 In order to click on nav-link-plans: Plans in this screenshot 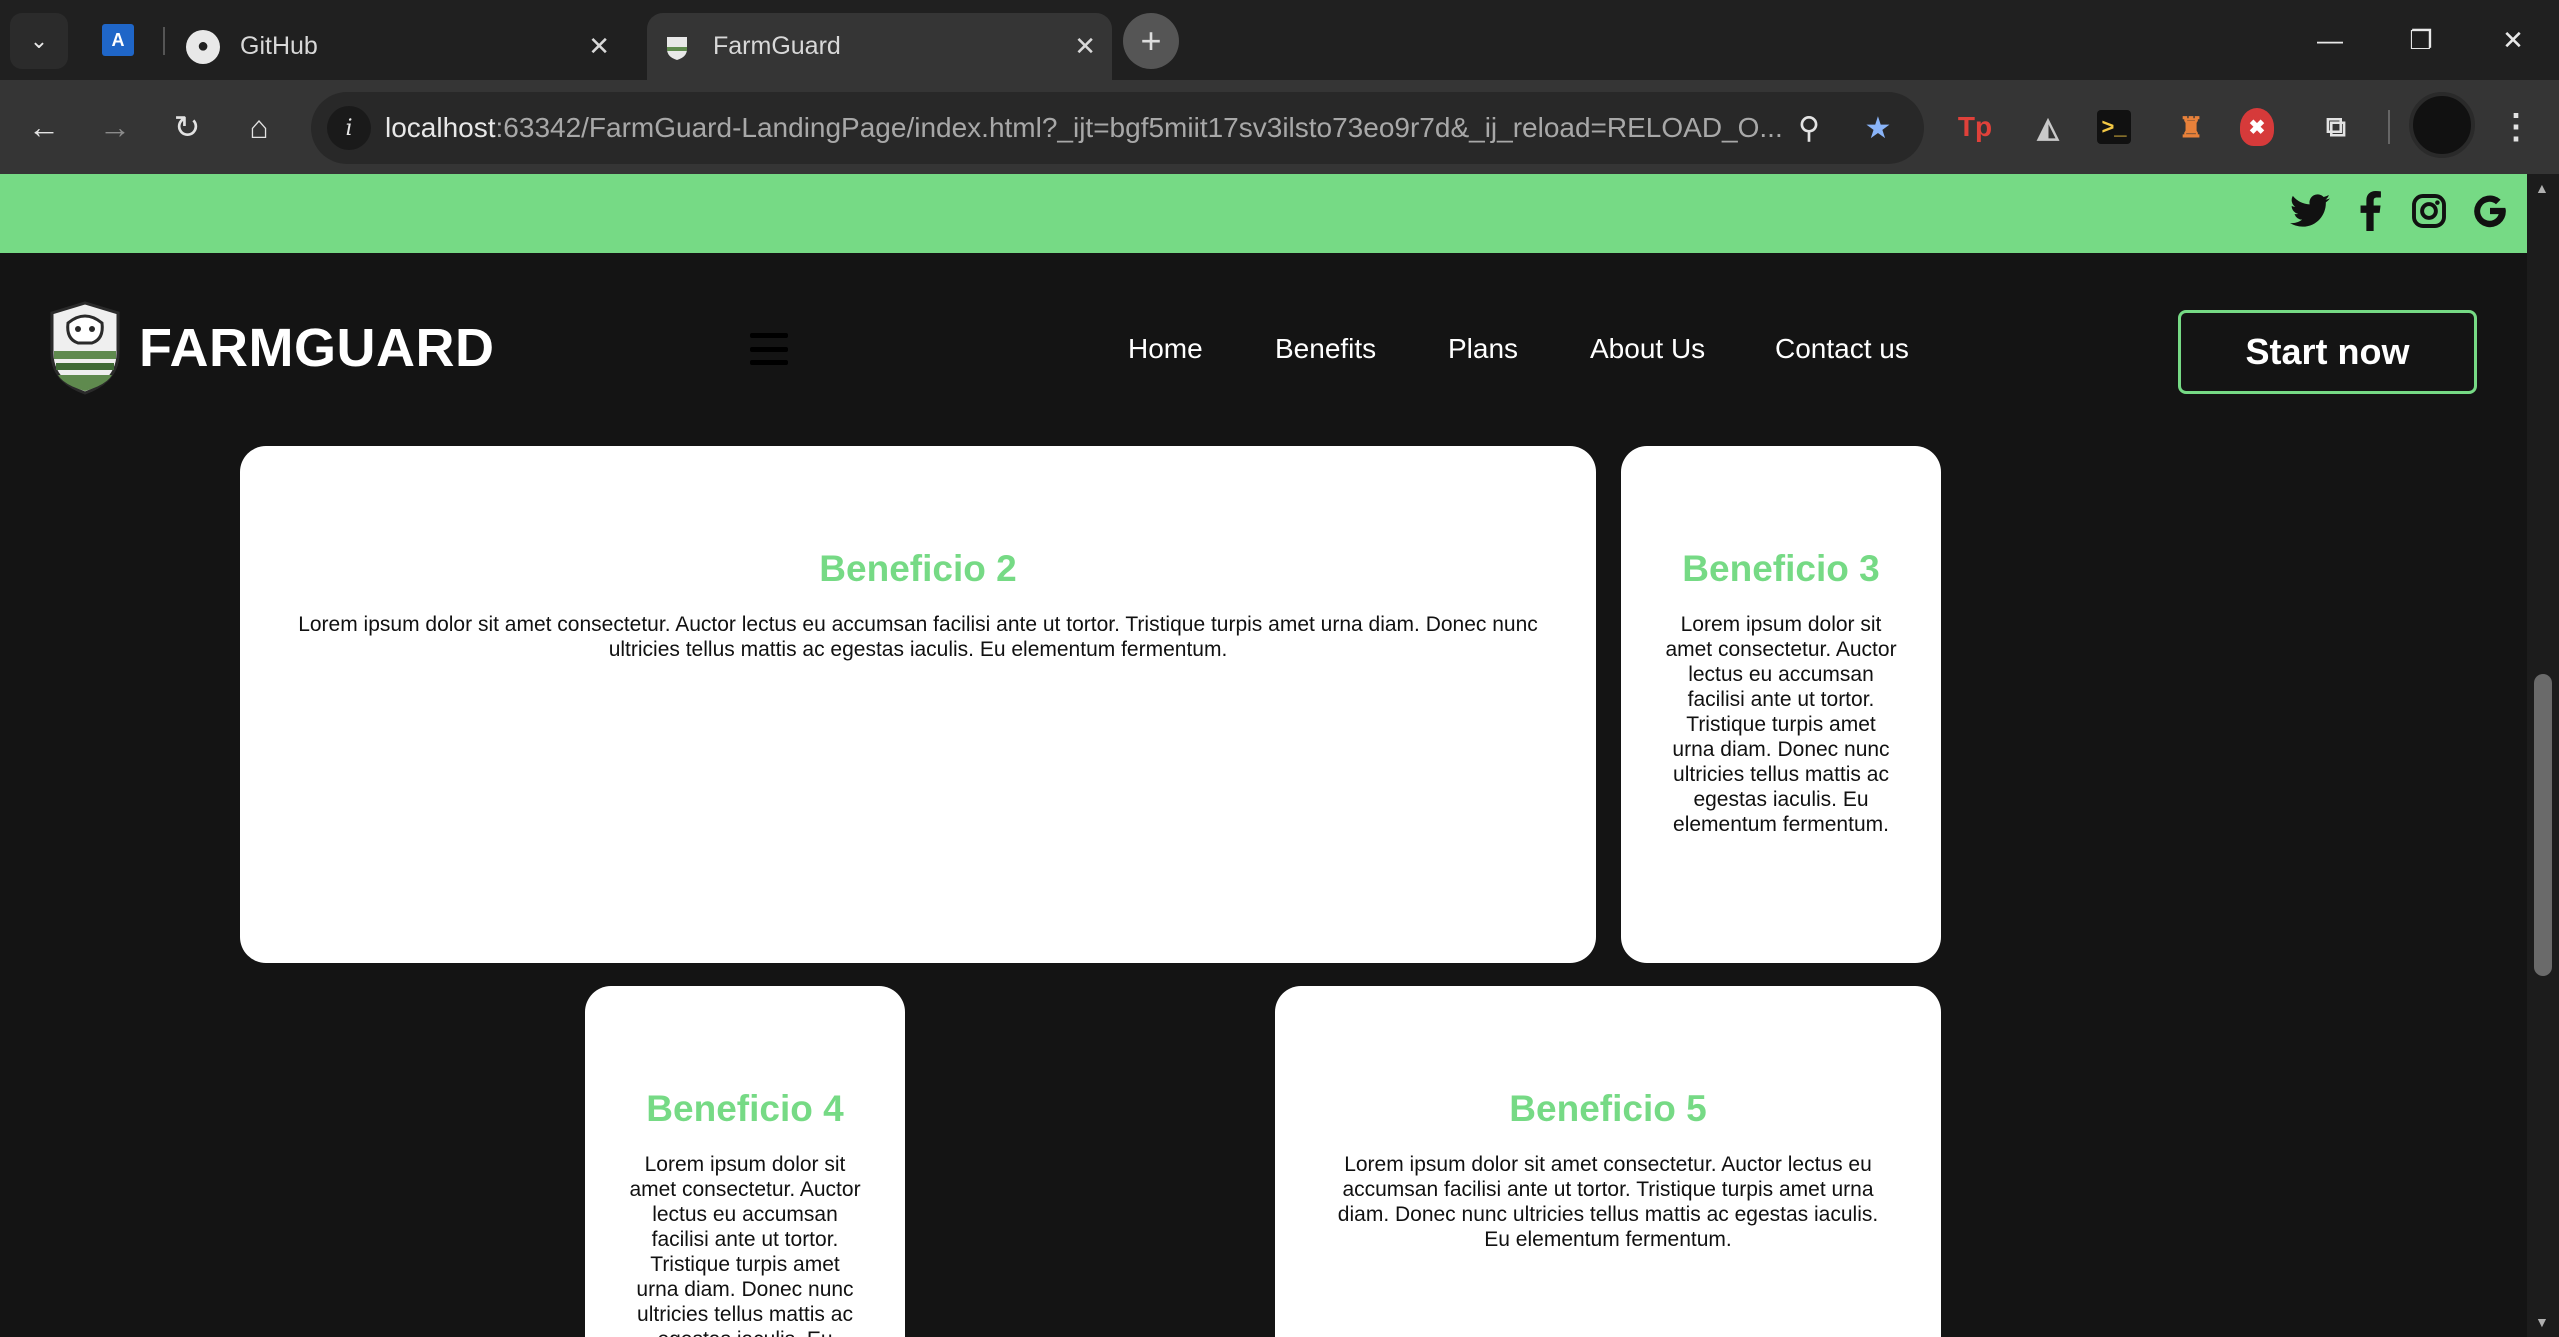, I will do `click(1483, 349)`.